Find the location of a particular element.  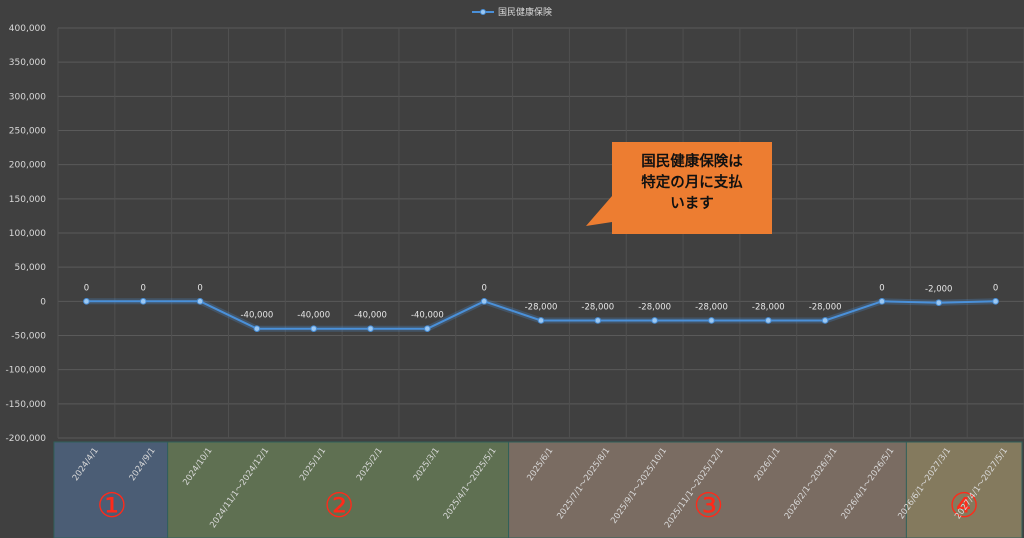

data-label-6: -40,000 is located at coordinates (370, 316).